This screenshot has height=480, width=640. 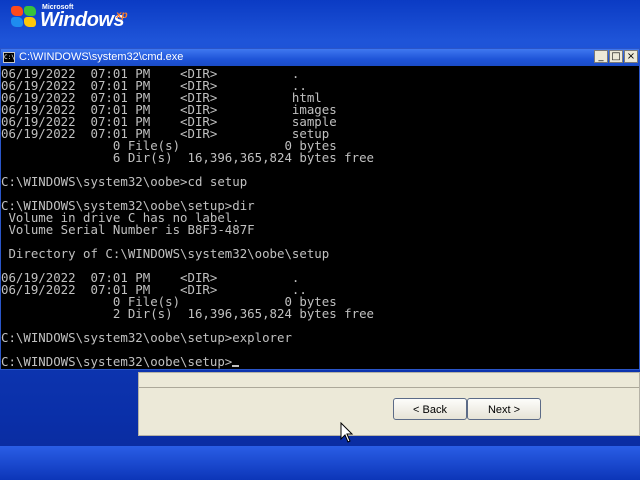 What do you see at coordinates (430, 409) in the screenshot?
I see `back-button: < Back` at bounding box center [430, 409].